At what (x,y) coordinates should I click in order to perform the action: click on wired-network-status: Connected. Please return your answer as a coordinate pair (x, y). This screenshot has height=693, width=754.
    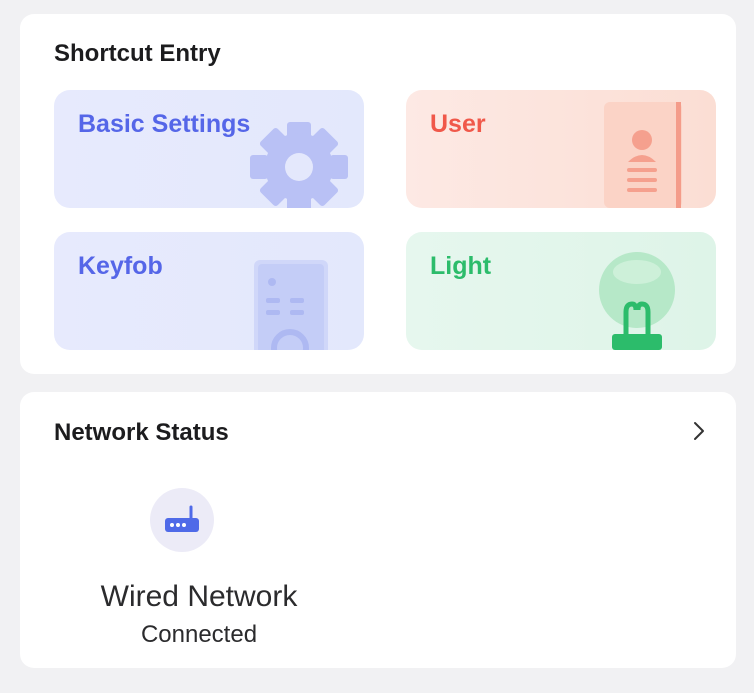
    Looking at the image, I should click on (199, 634).